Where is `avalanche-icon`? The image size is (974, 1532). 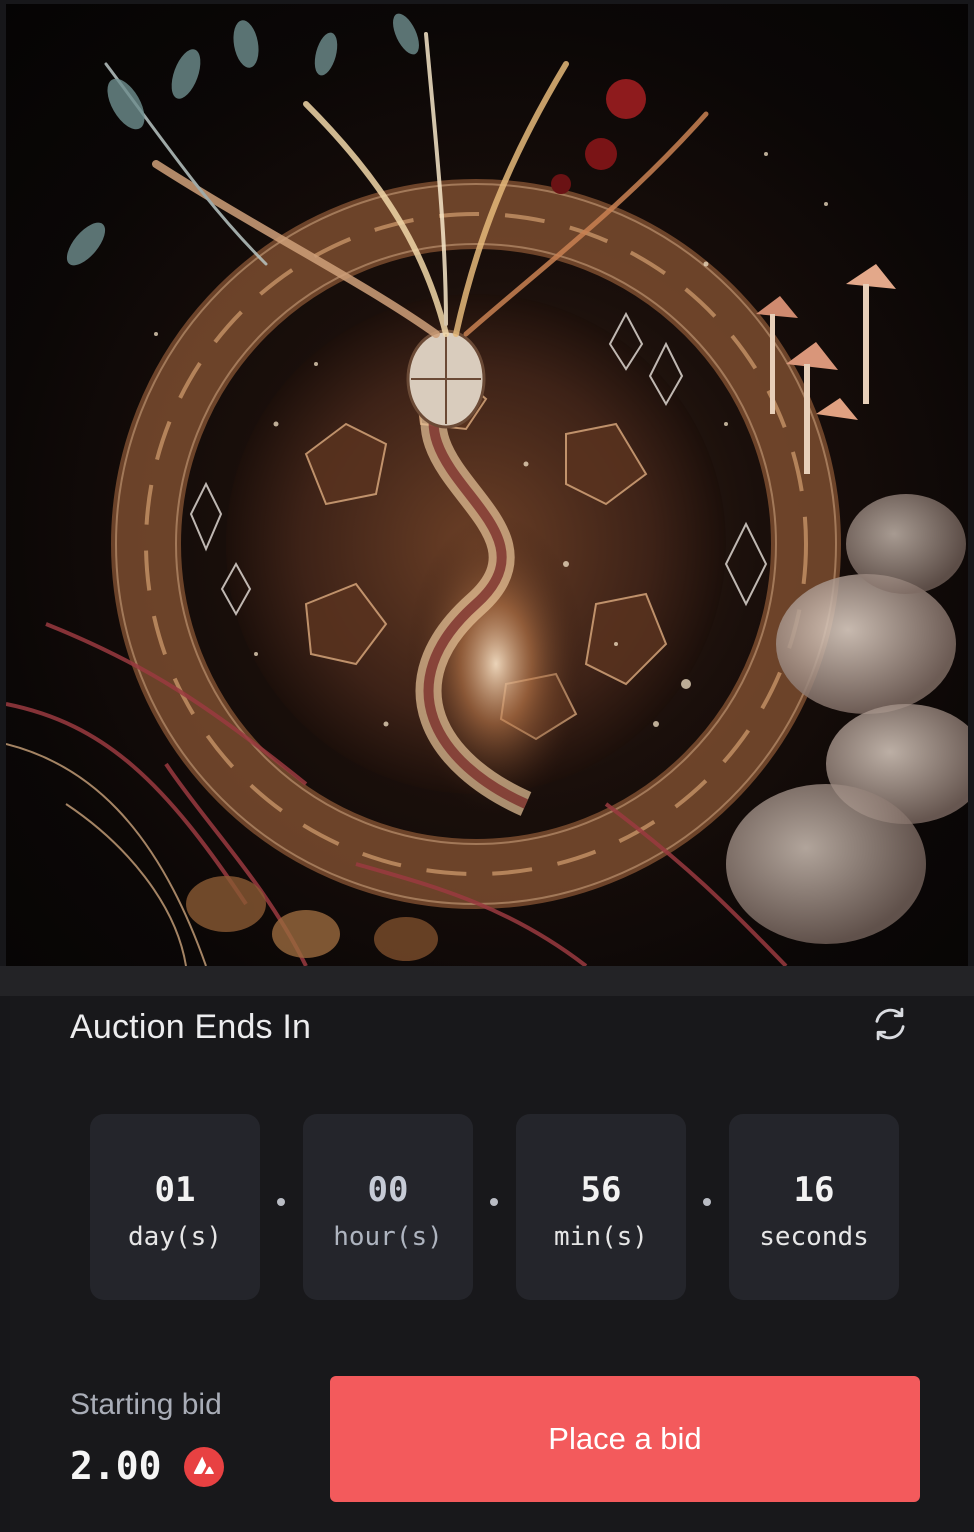
avalanche-icon is located at coordinates (204, 1467).